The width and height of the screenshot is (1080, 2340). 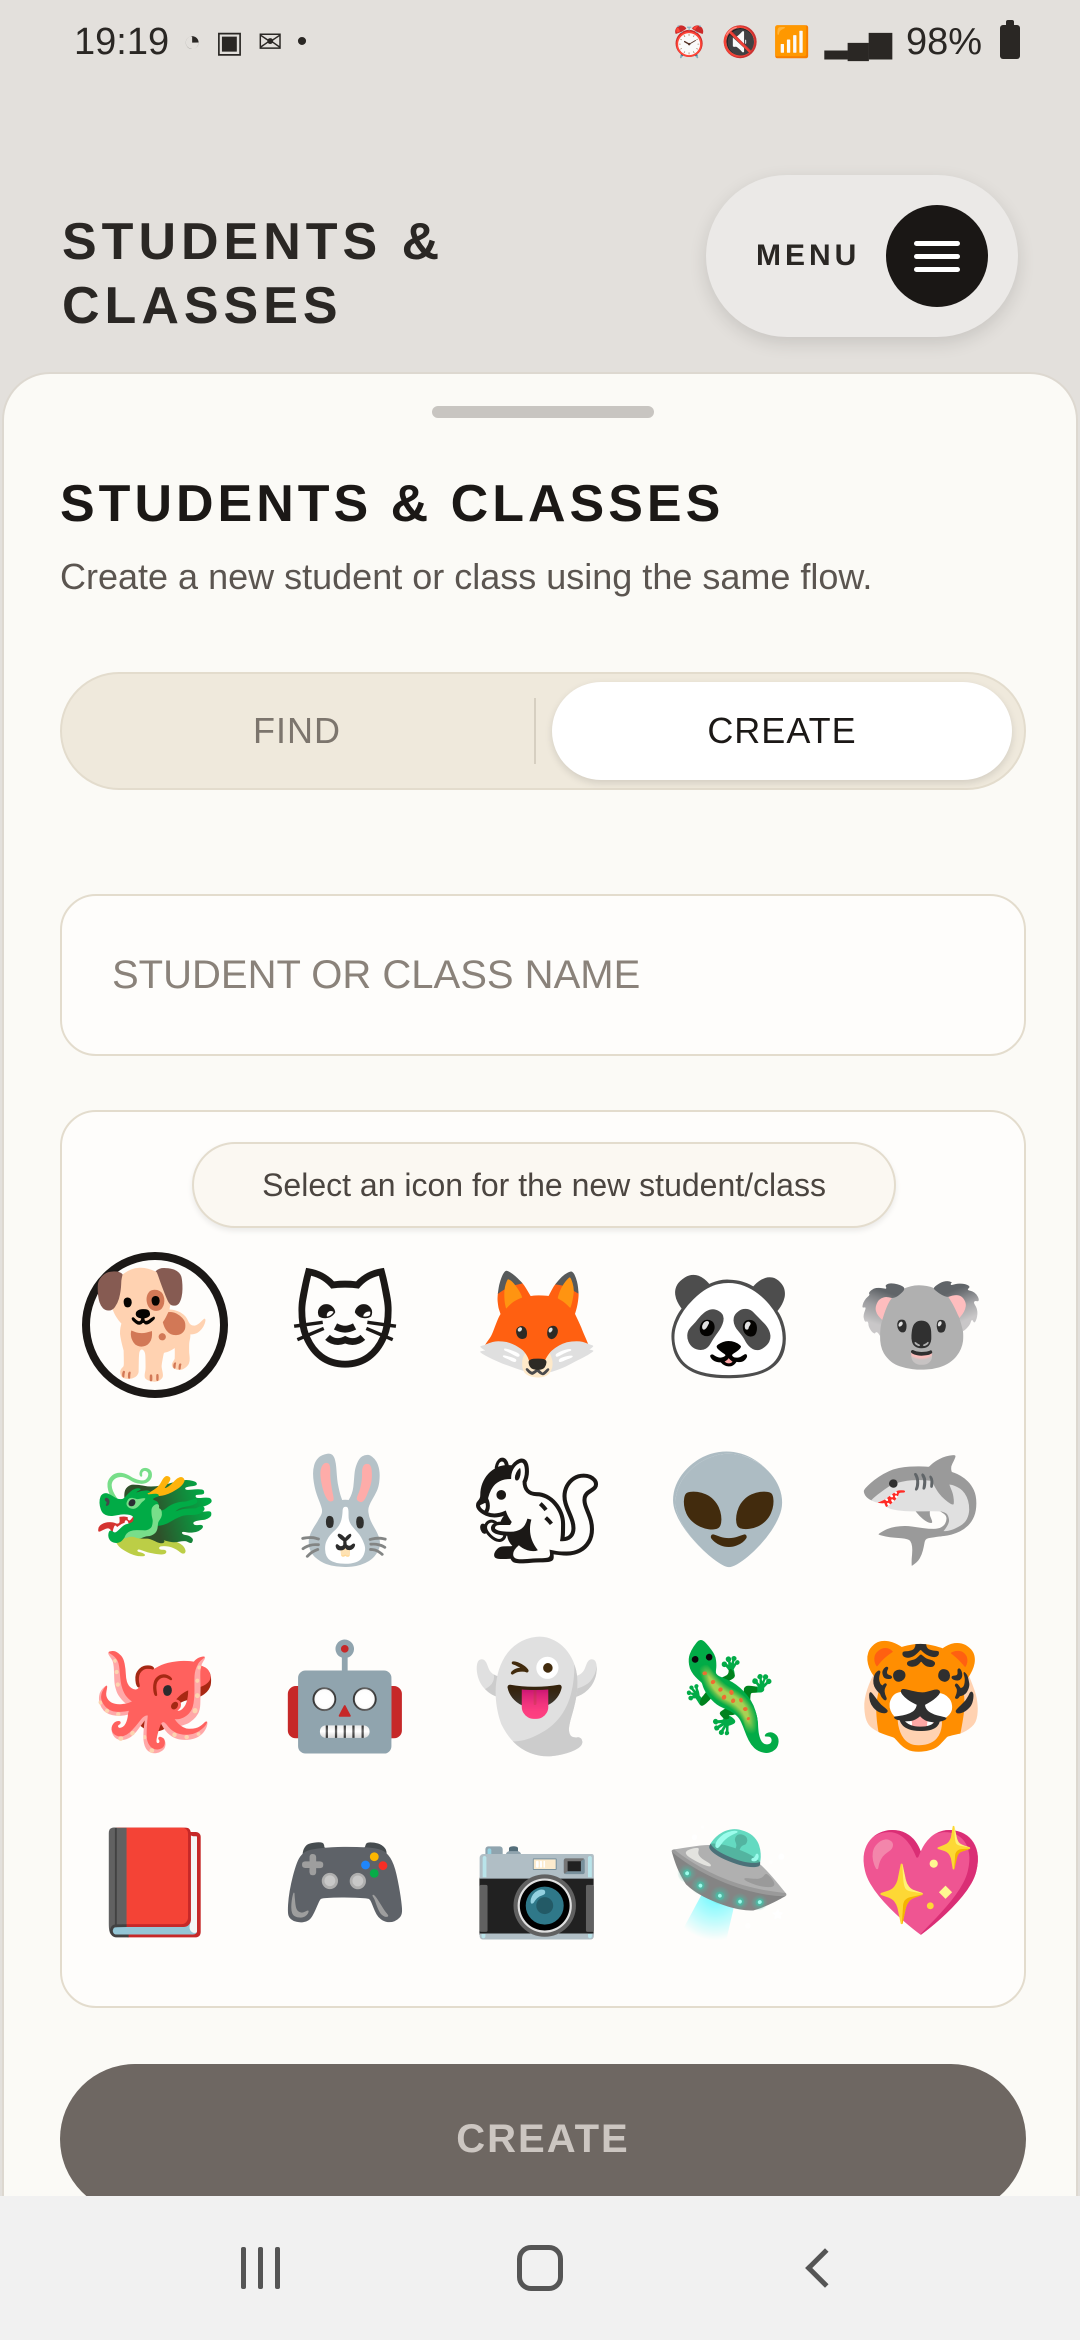 I want to click on home-icon, so click(x=540, y=2268).